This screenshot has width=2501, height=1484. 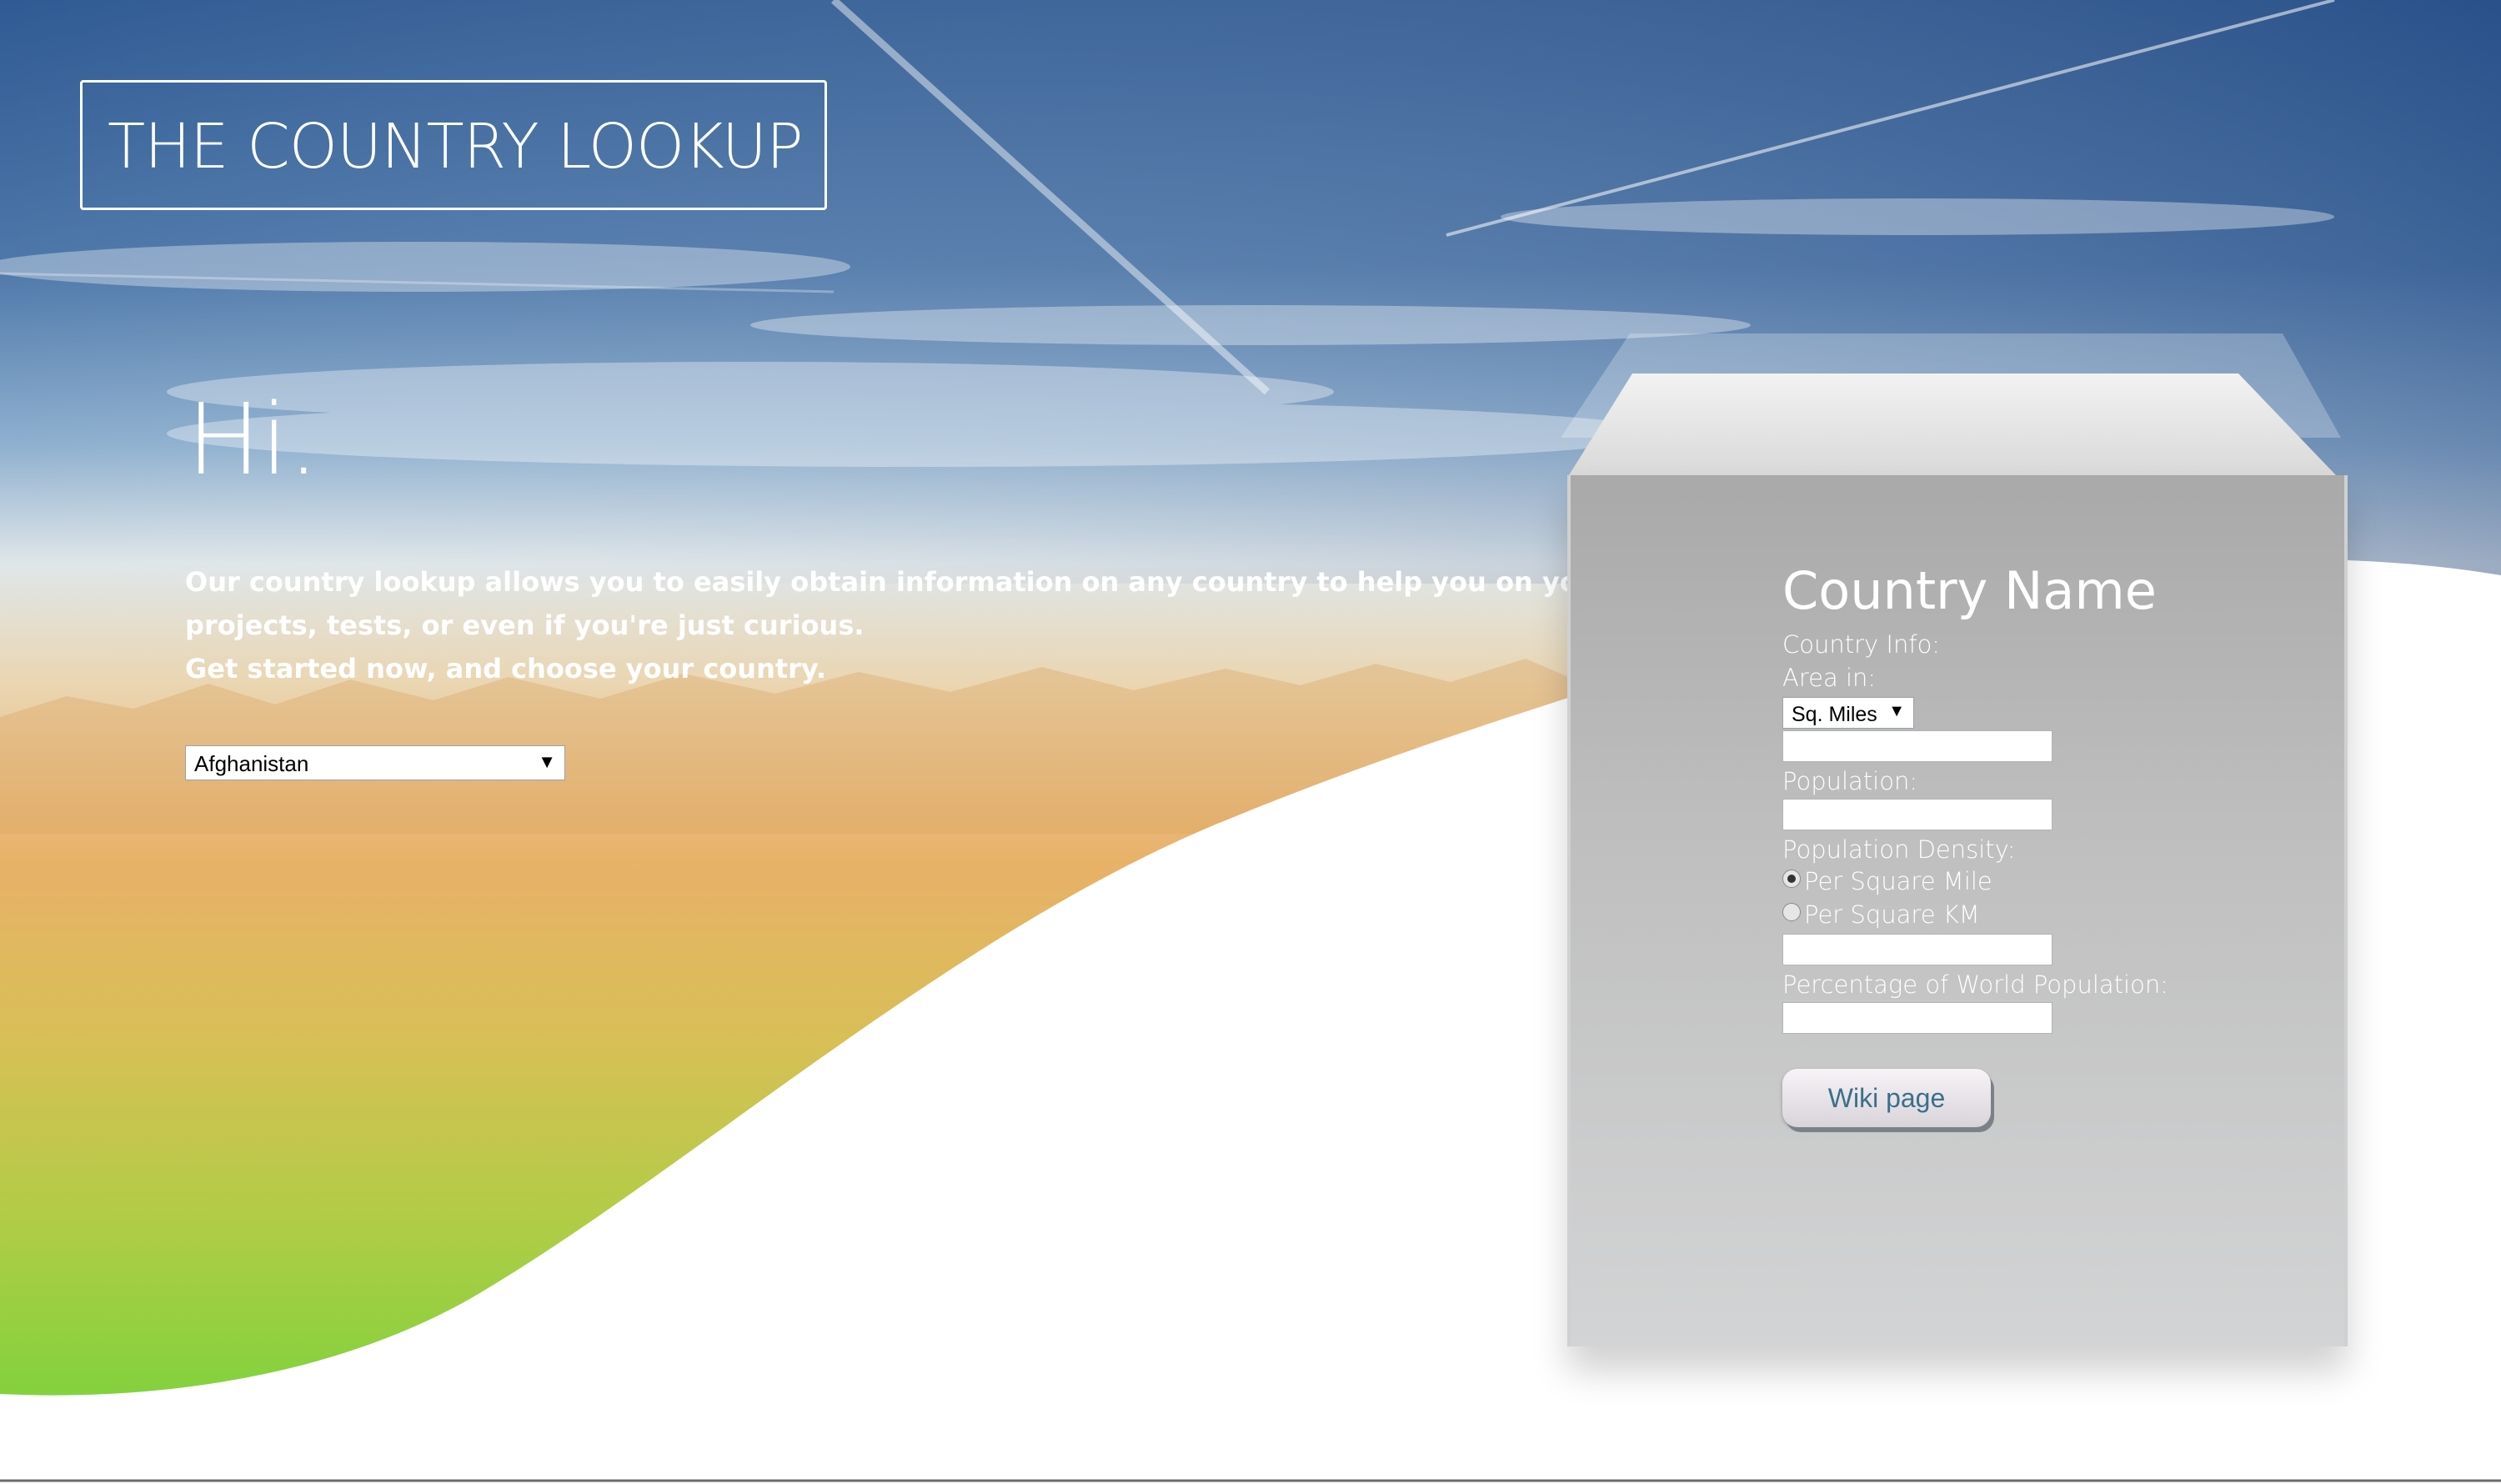 I want to click on area-unit-select: Sq. Miles ▼, so click(x=1848, y=713).